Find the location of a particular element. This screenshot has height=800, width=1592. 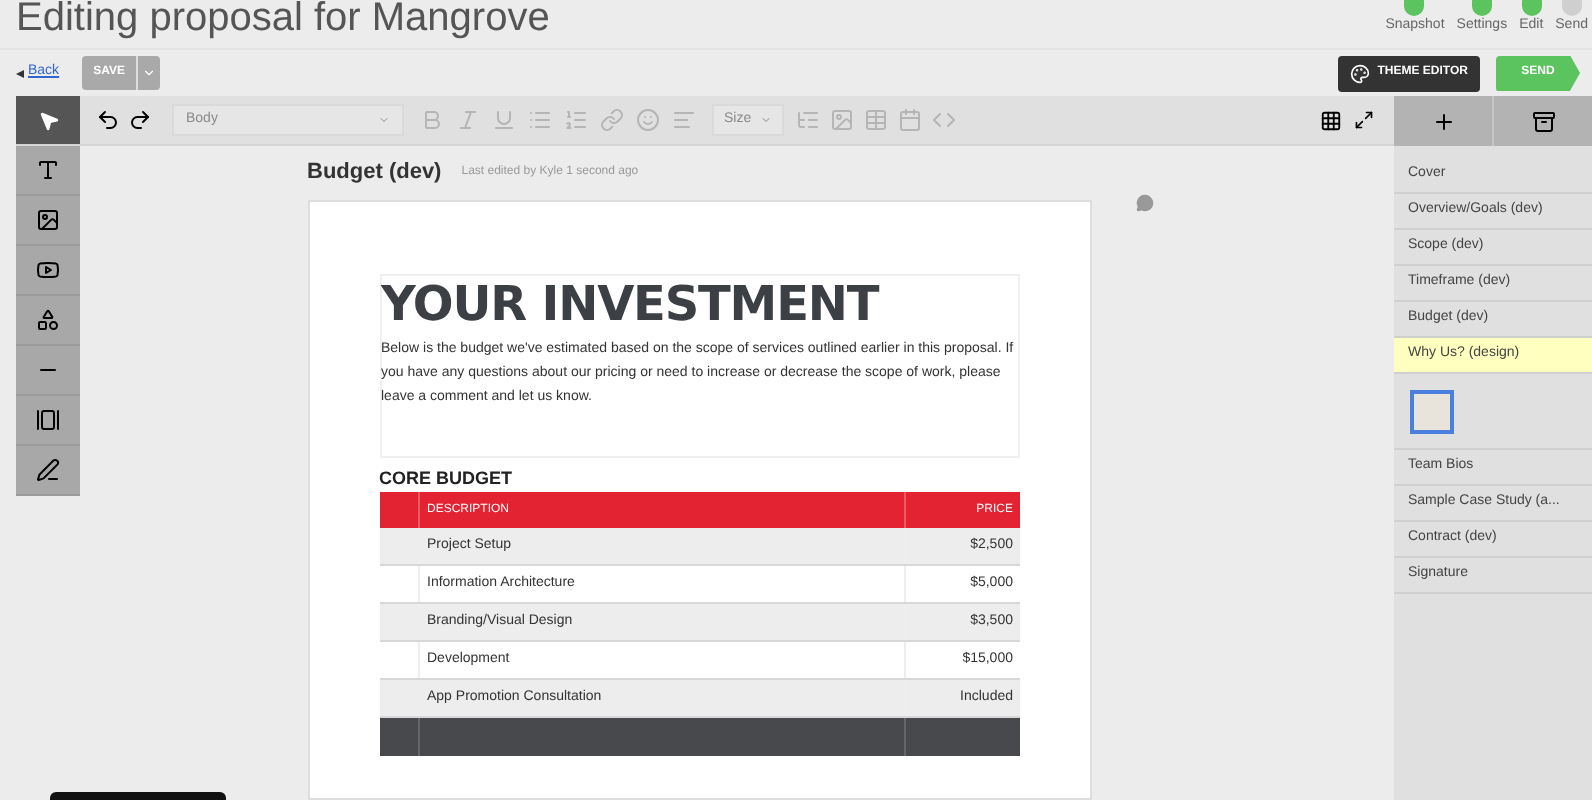

video-icon is located at coordinates (48, 270).